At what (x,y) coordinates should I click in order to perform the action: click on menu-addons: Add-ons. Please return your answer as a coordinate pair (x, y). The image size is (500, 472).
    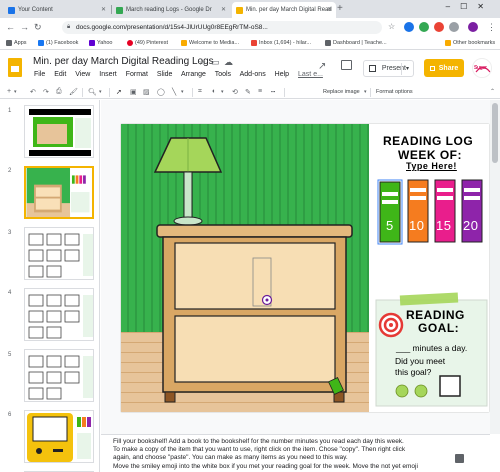
    Looking at the image, I should click on (253, 74).